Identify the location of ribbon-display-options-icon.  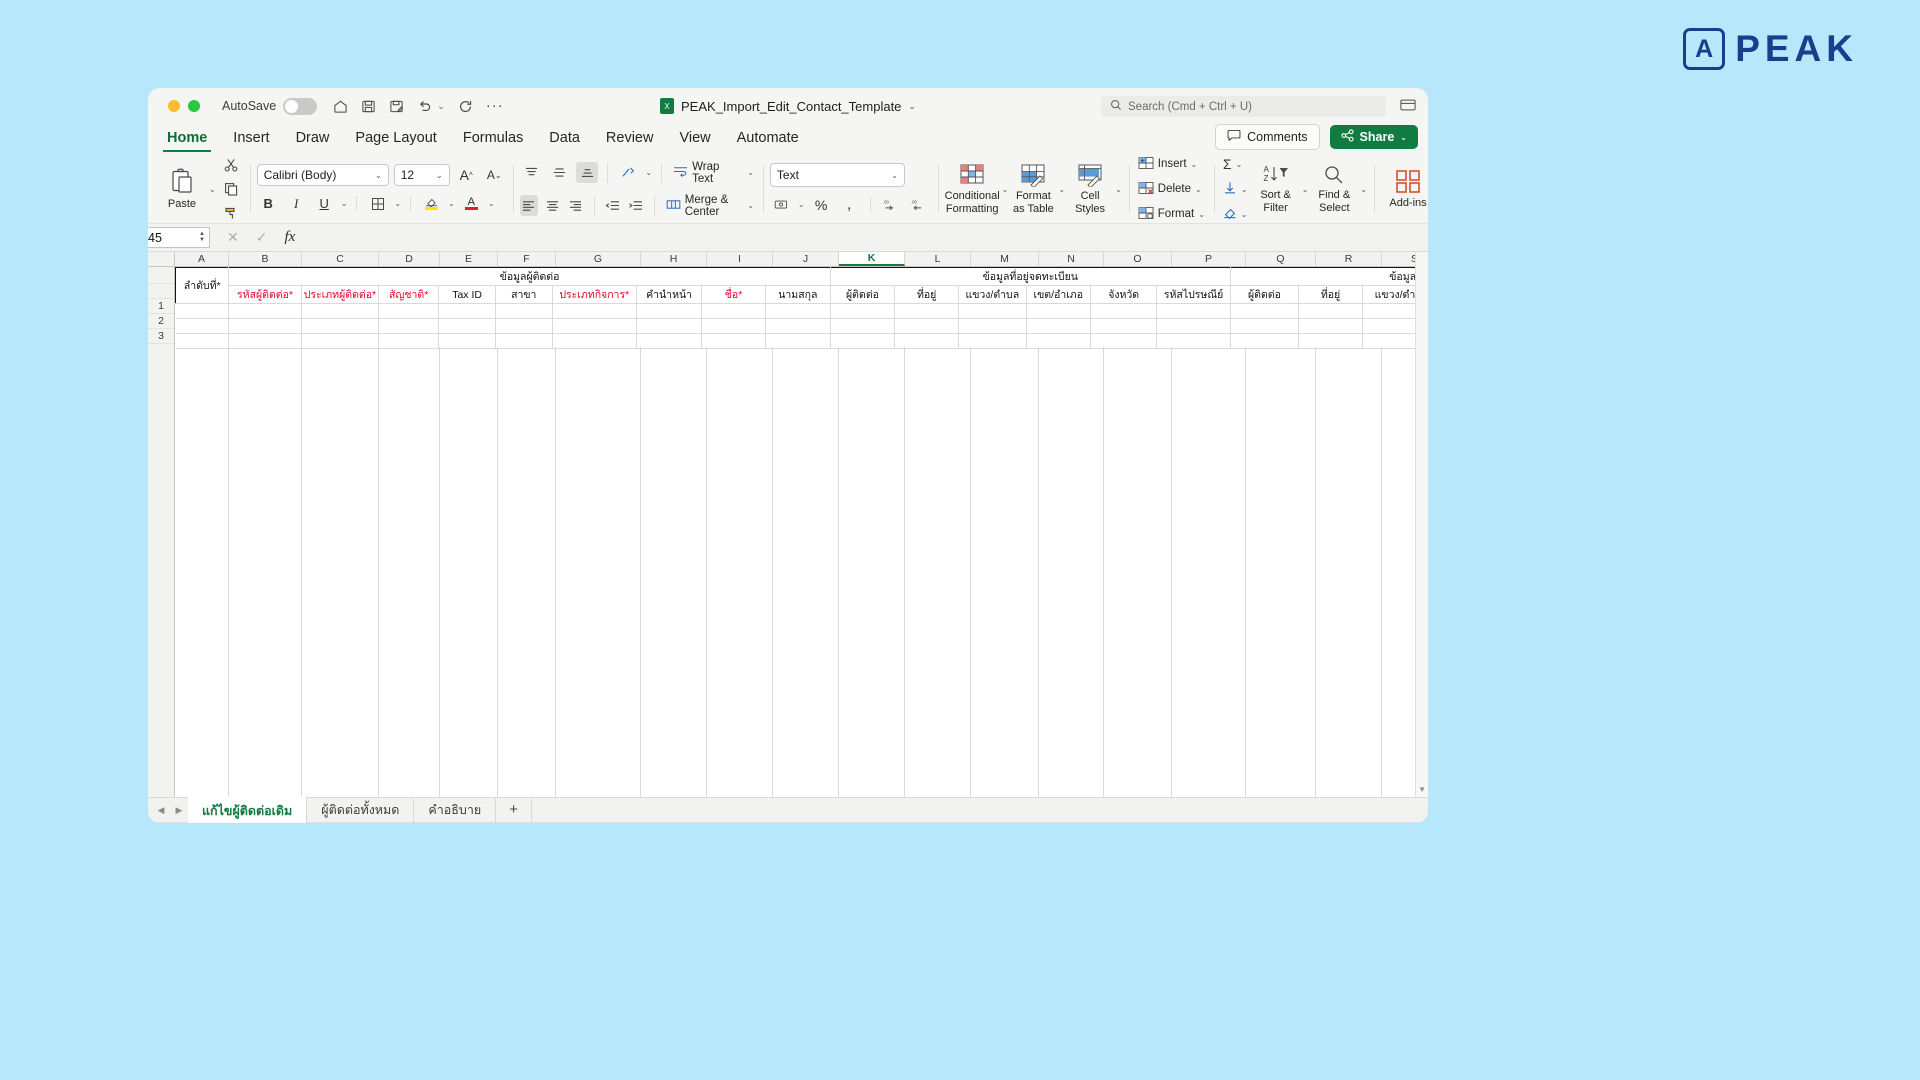
(1408, 107).